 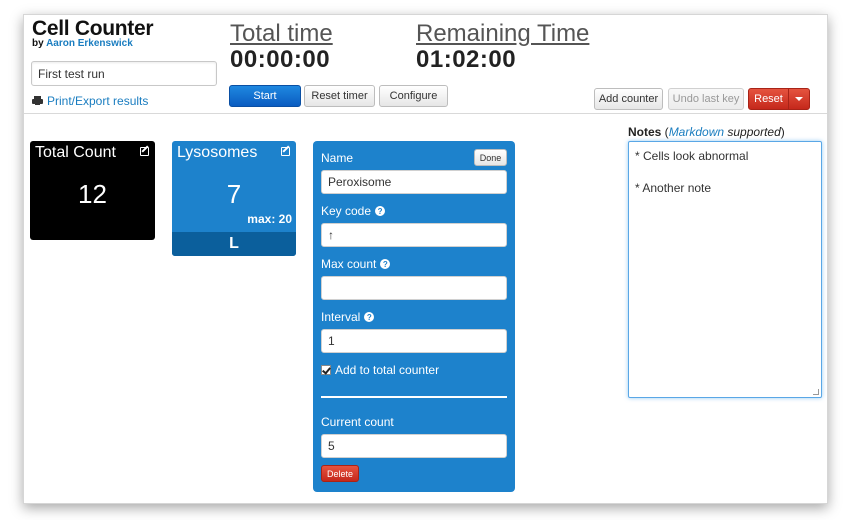 What do you see at coordinates (269, 219) in the screenshot?
I see `lysosomes-max: max: 20` at bounding box center [269, 219].